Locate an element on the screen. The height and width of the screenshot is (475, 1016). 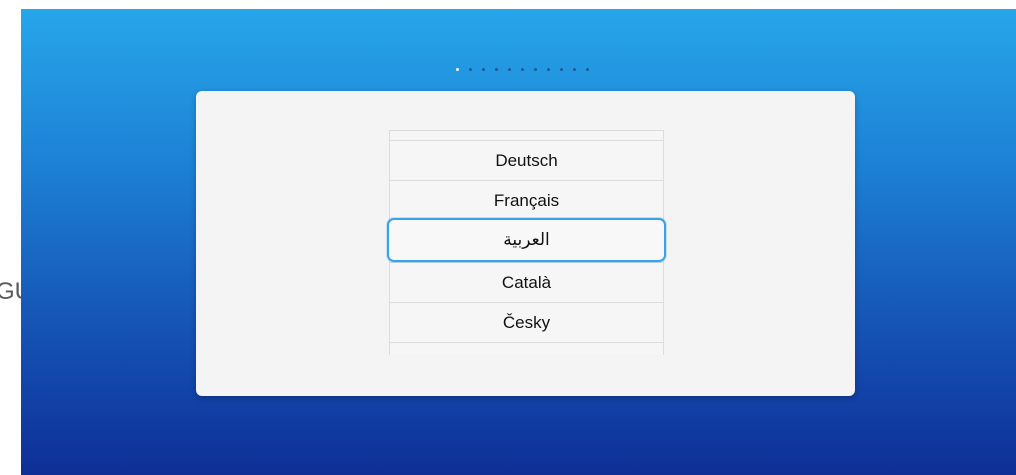
language-option-label: Česky is located at coordinates (526, 322).